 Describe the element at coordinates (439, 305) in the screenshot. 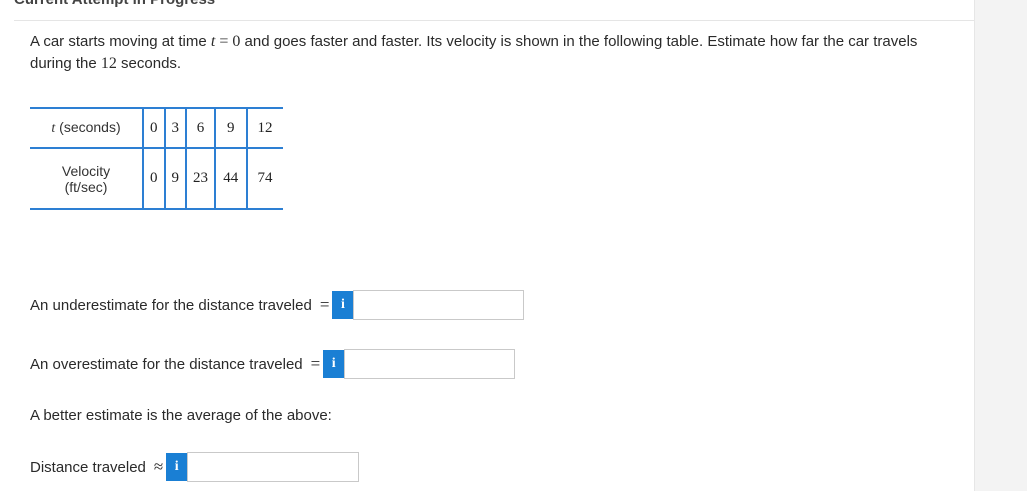

I see `underestimate-input` at that location.